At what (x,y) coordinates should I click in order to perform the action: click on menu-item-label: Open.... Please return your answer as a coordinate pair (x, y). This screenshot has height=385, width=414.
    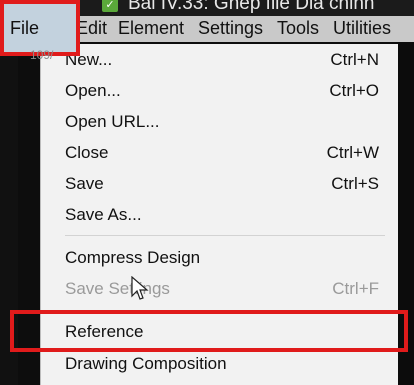
    Looking at the image, I should click on (93, 90).